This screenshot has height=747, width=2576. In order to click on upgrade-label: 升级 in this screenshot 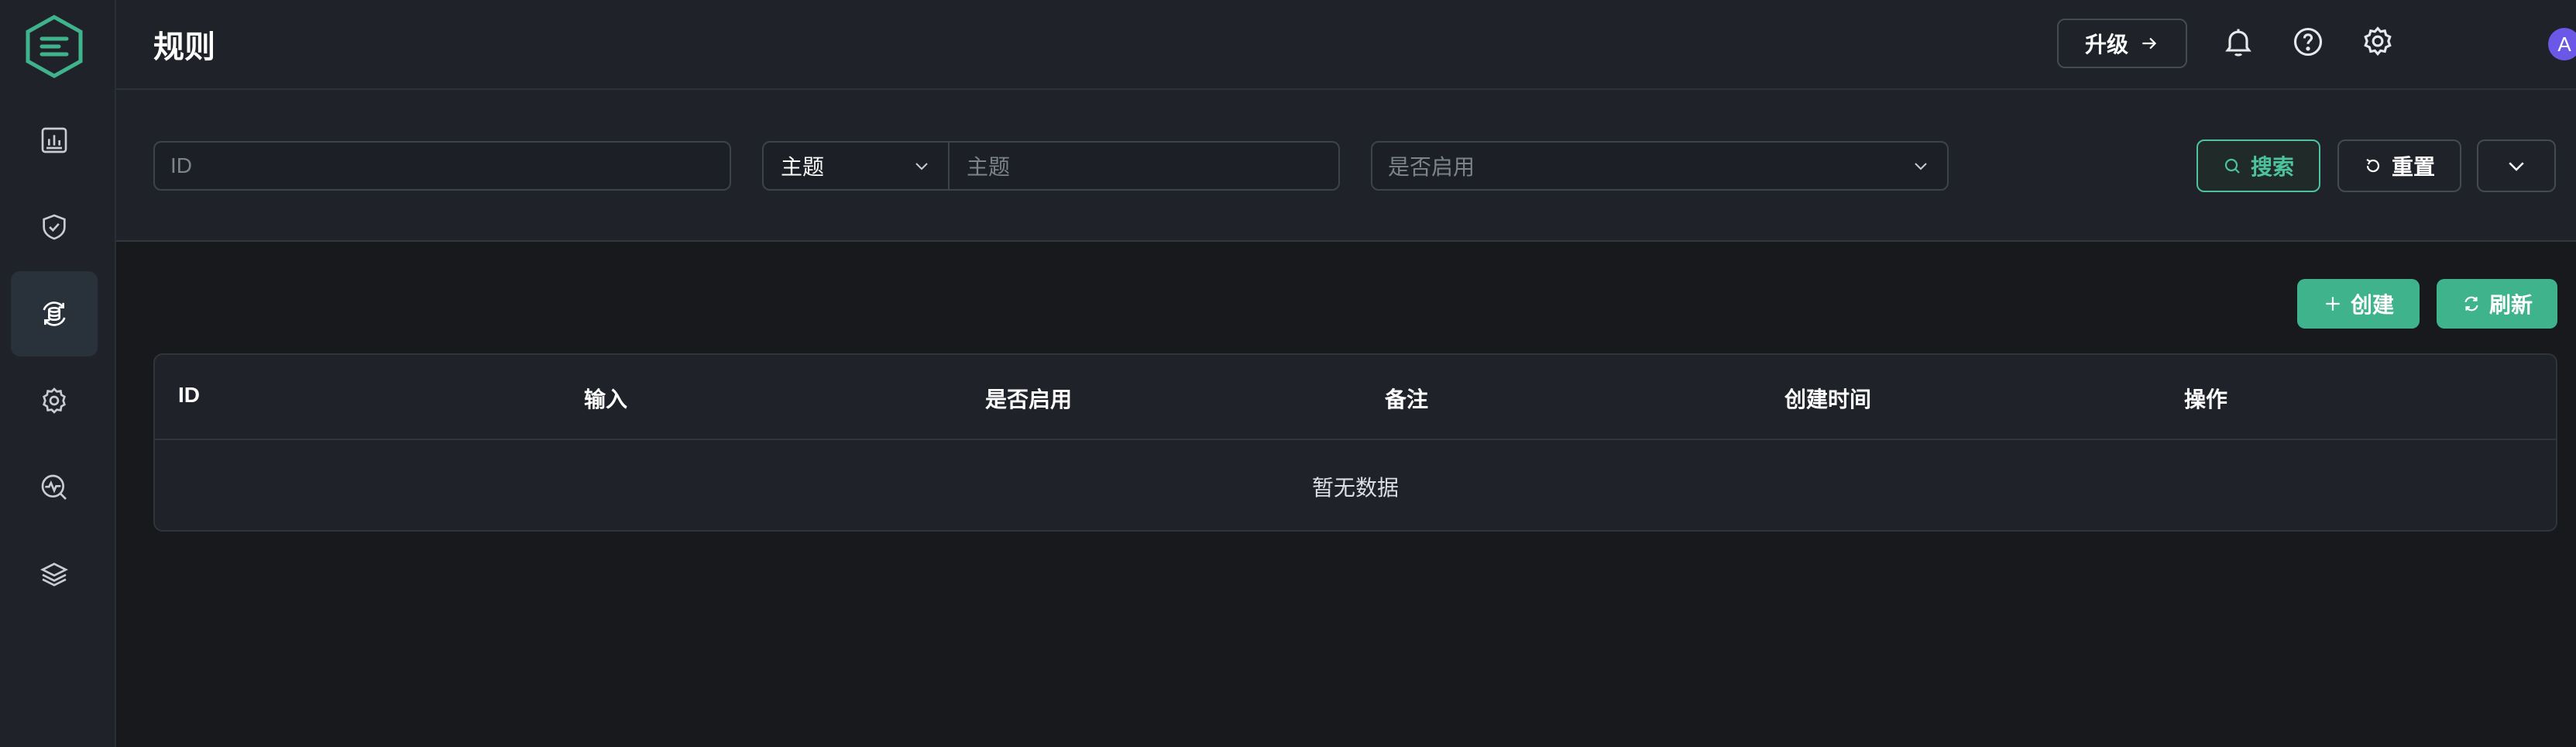, I will do `click(2106, 45)`.